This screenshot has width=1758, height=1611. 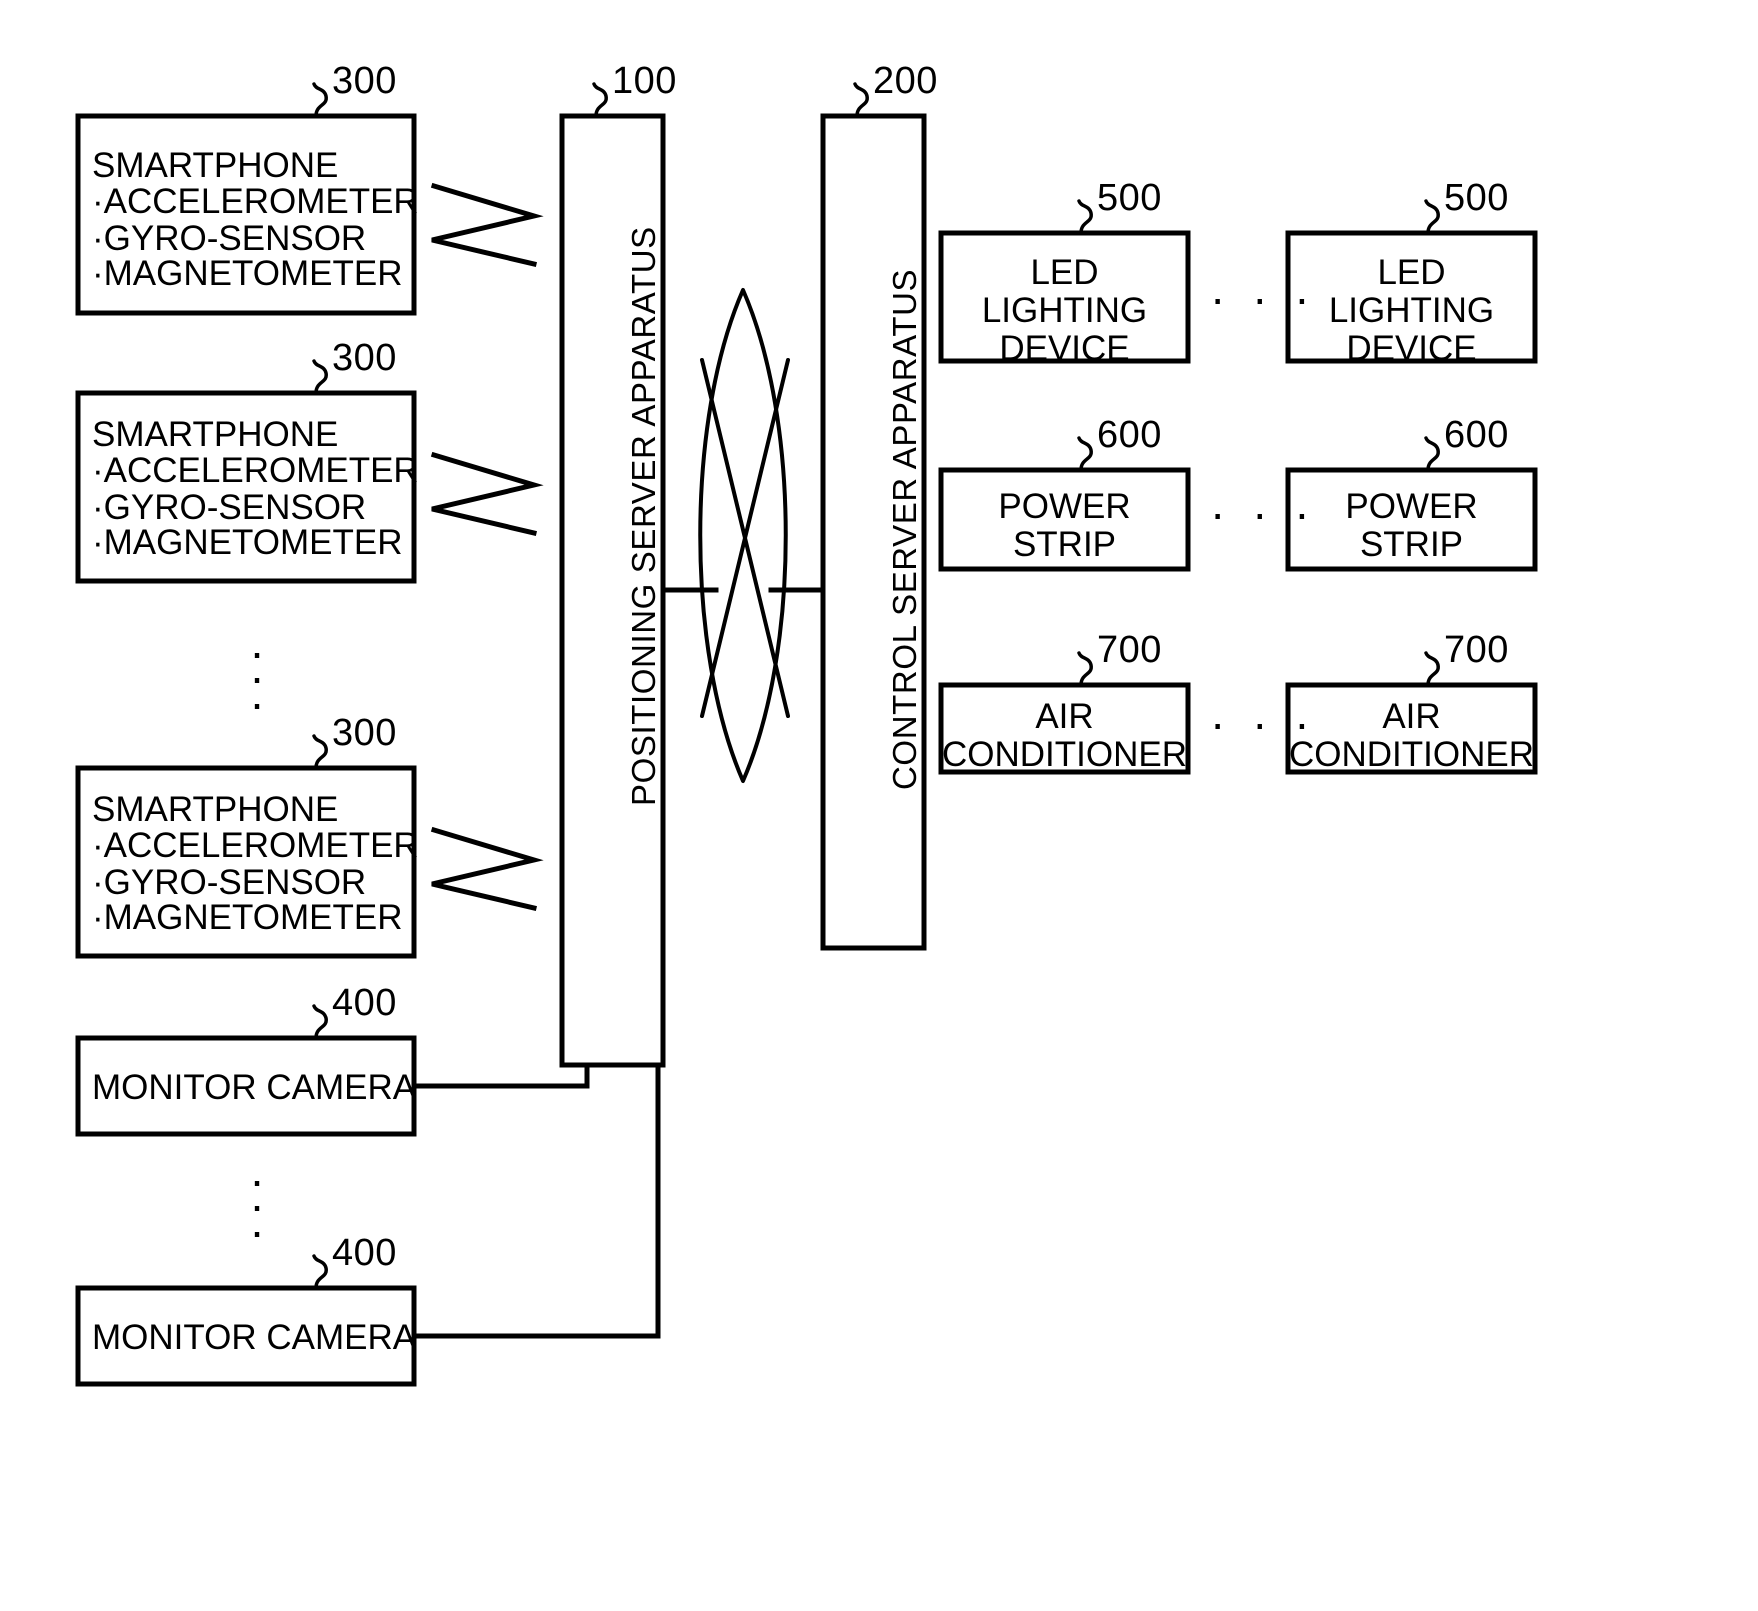 What do you see at coordinates (1064, 348) in the screenshot?
I see `led-lighting-1-line3: DEVICE` at bounding box center [1064, 348].